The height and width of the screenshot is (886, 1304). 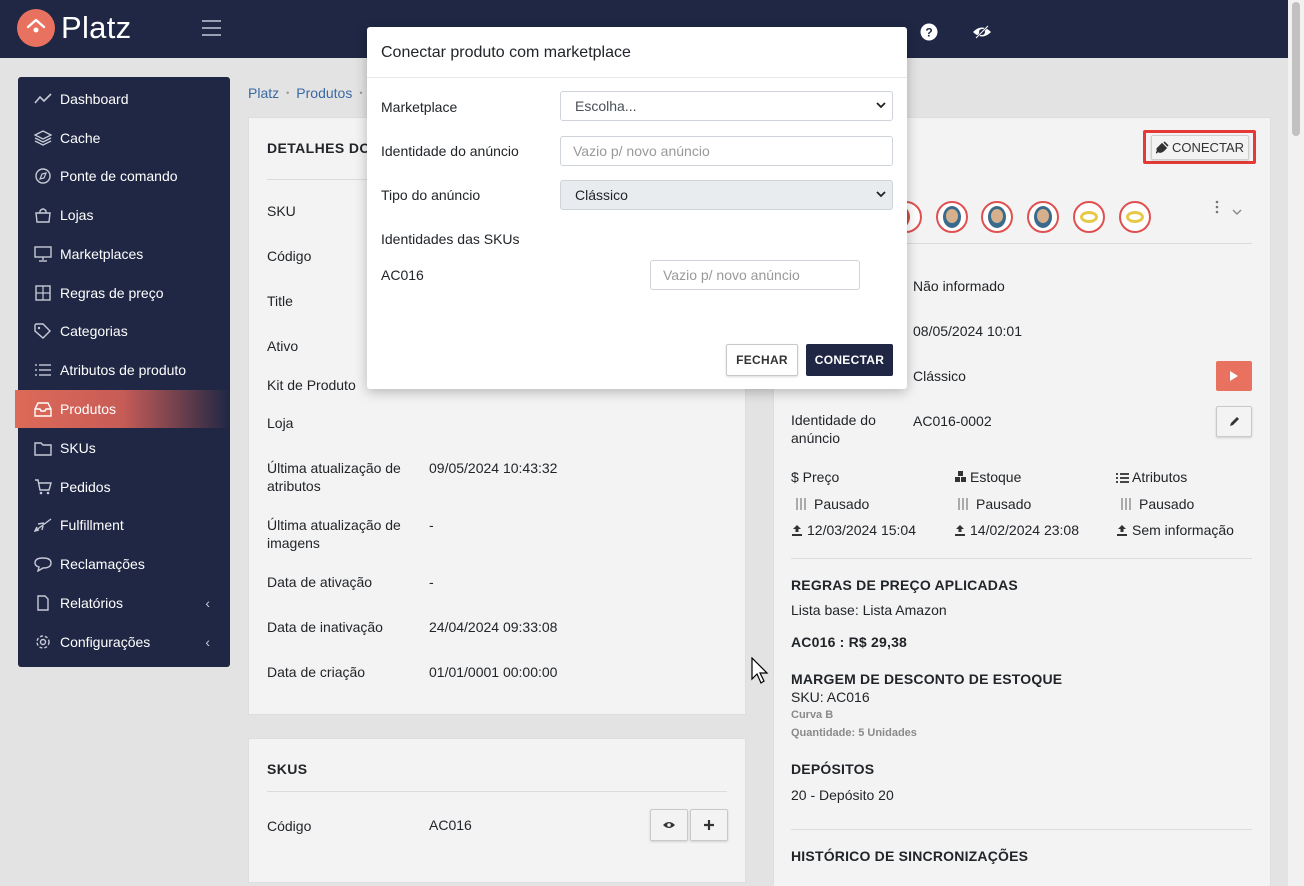 What do you see at coordinates (122, 409) in the screenshot?
I see `sidebar-item-produtos: Produtos` at bounding box center [122, 409].